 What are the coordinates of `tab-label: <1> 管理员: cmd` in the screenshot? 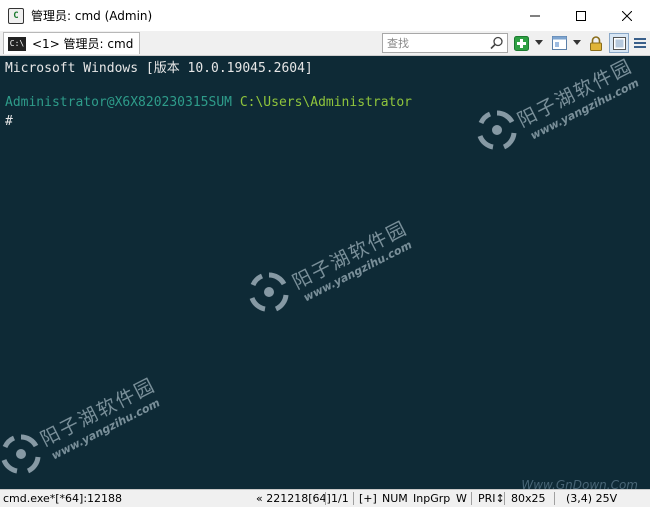 It's located at (83, 44).